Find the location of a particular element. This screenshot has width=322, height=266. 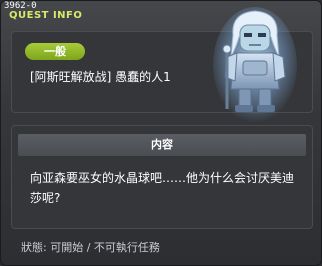

quest-category-badge: 一般 is located at coordinates (55, 51).